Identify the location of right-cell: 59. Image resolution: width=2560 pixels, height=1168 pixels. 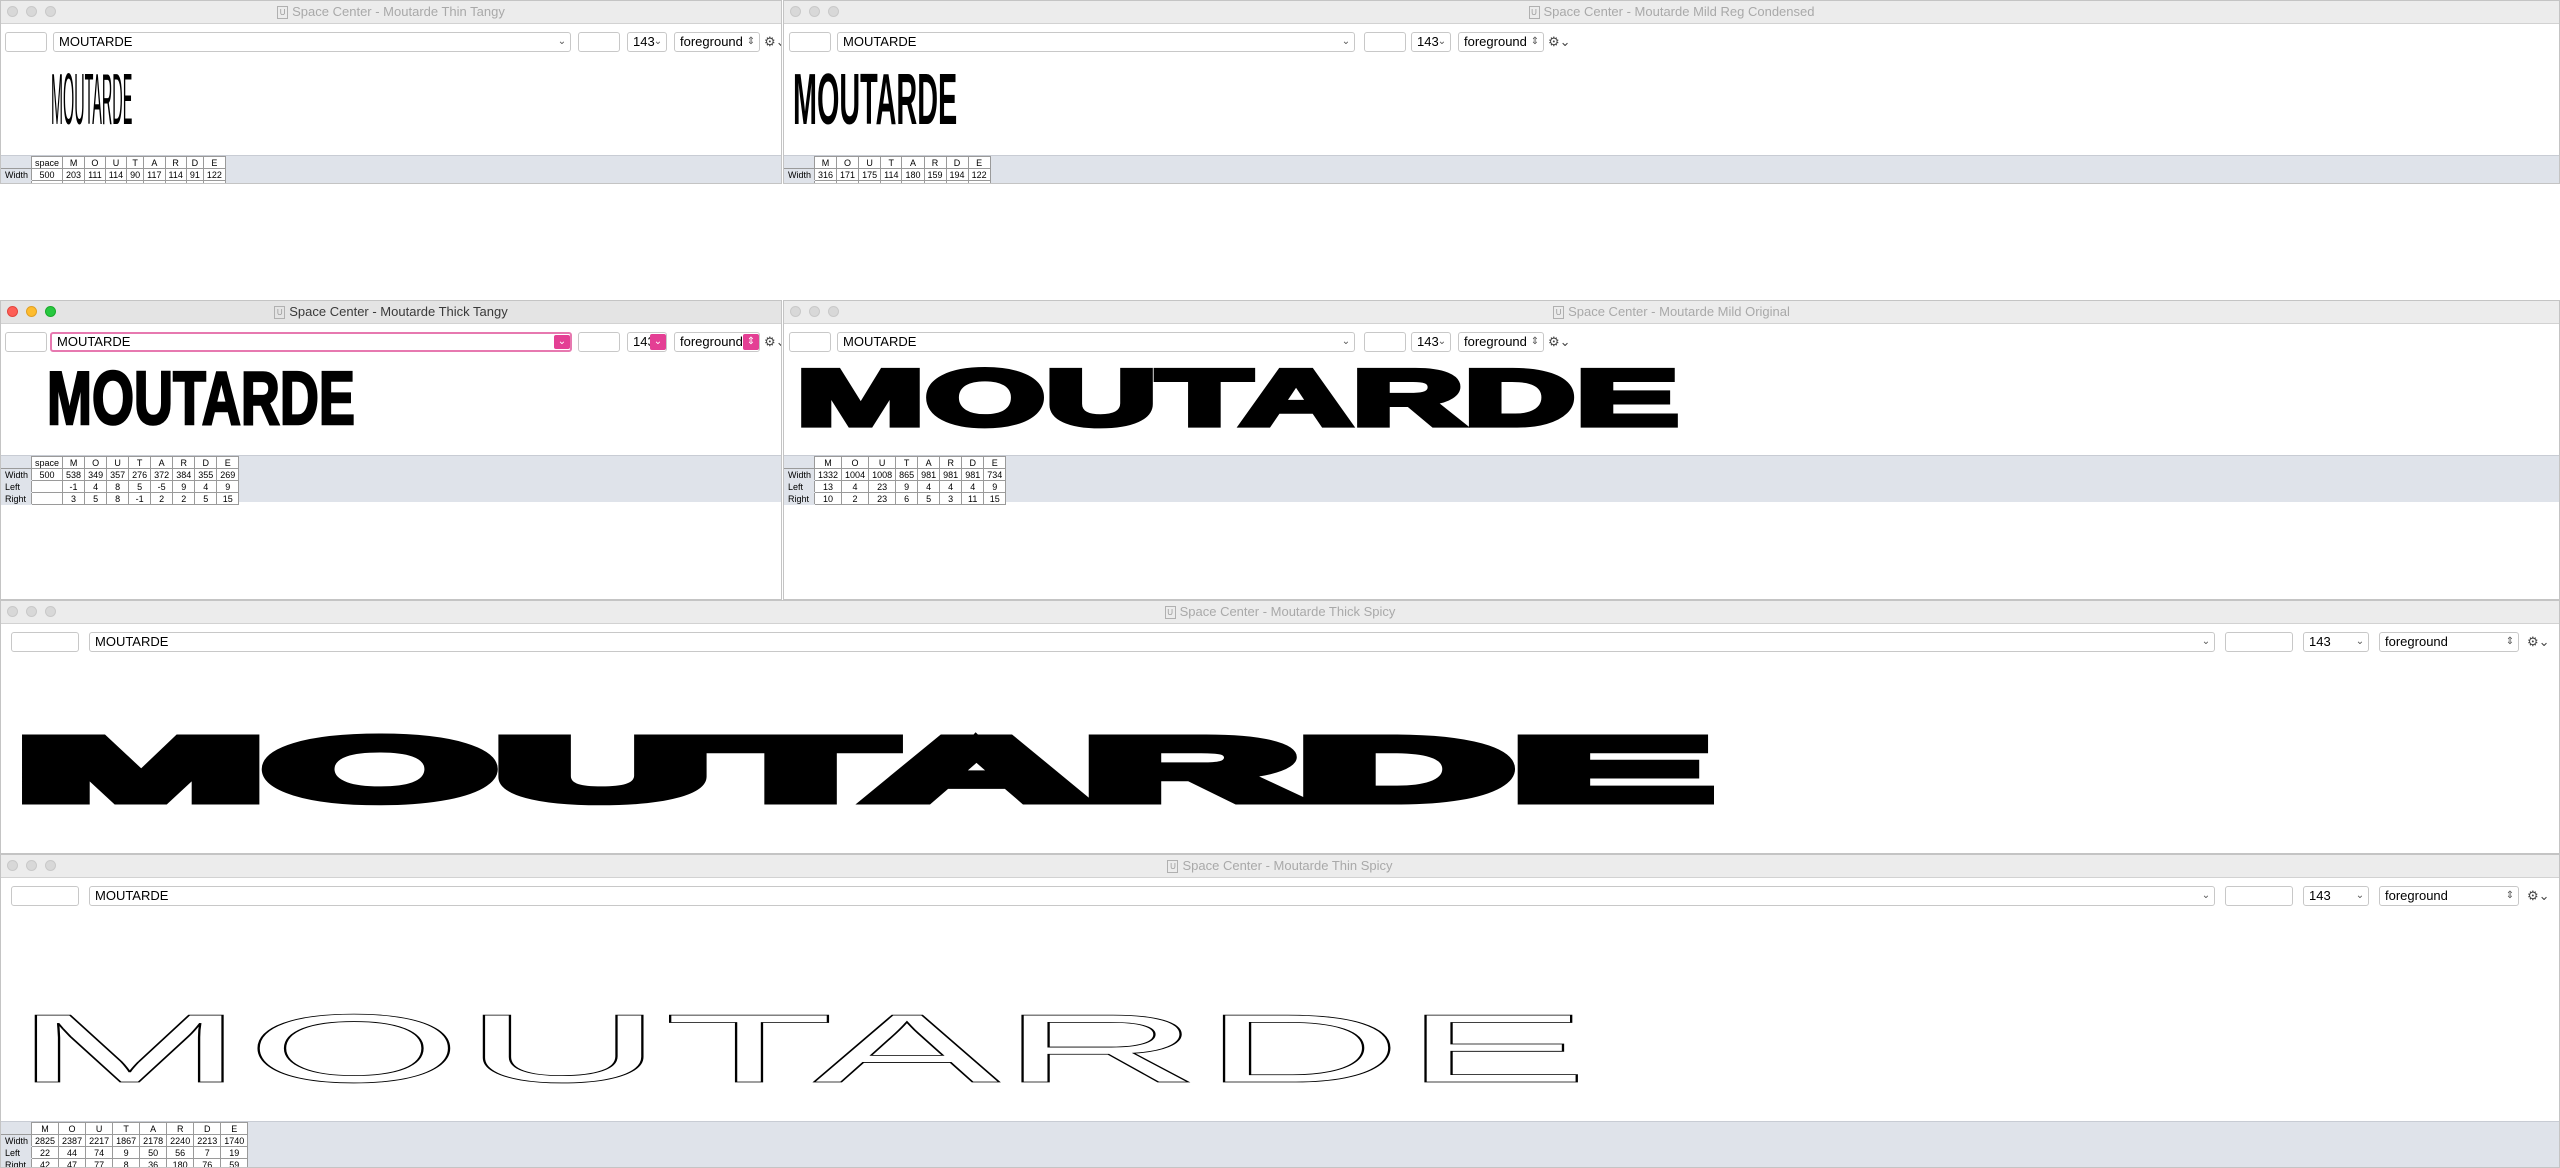
(234, 1162).